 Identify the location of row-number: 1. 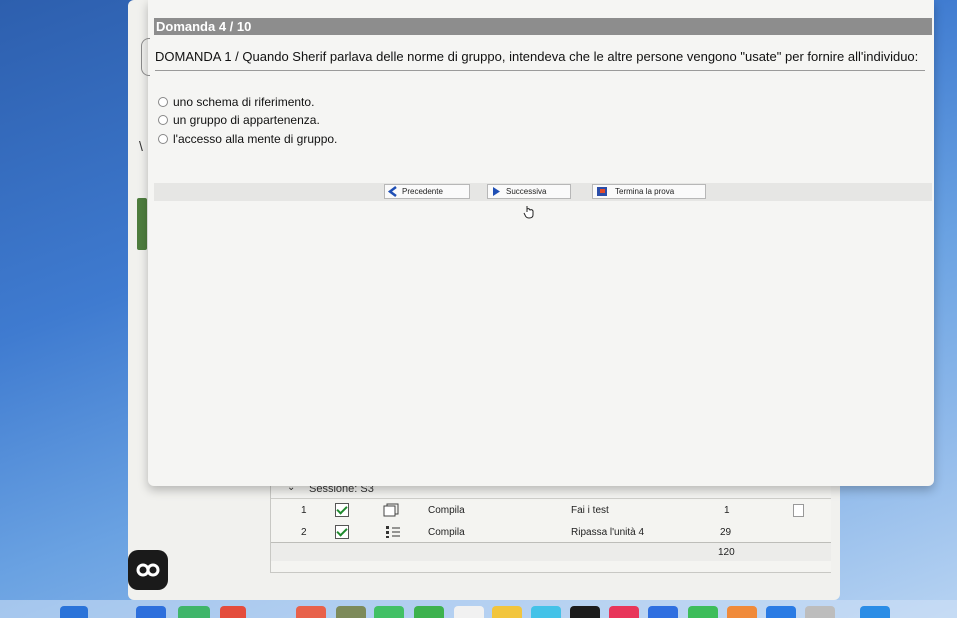
(304, 510).